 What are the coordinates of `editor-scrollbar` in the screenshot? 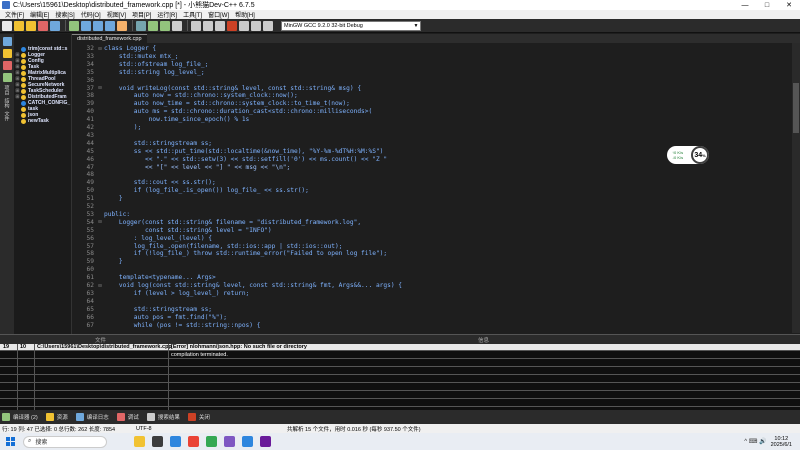 It's located at (796, 188).